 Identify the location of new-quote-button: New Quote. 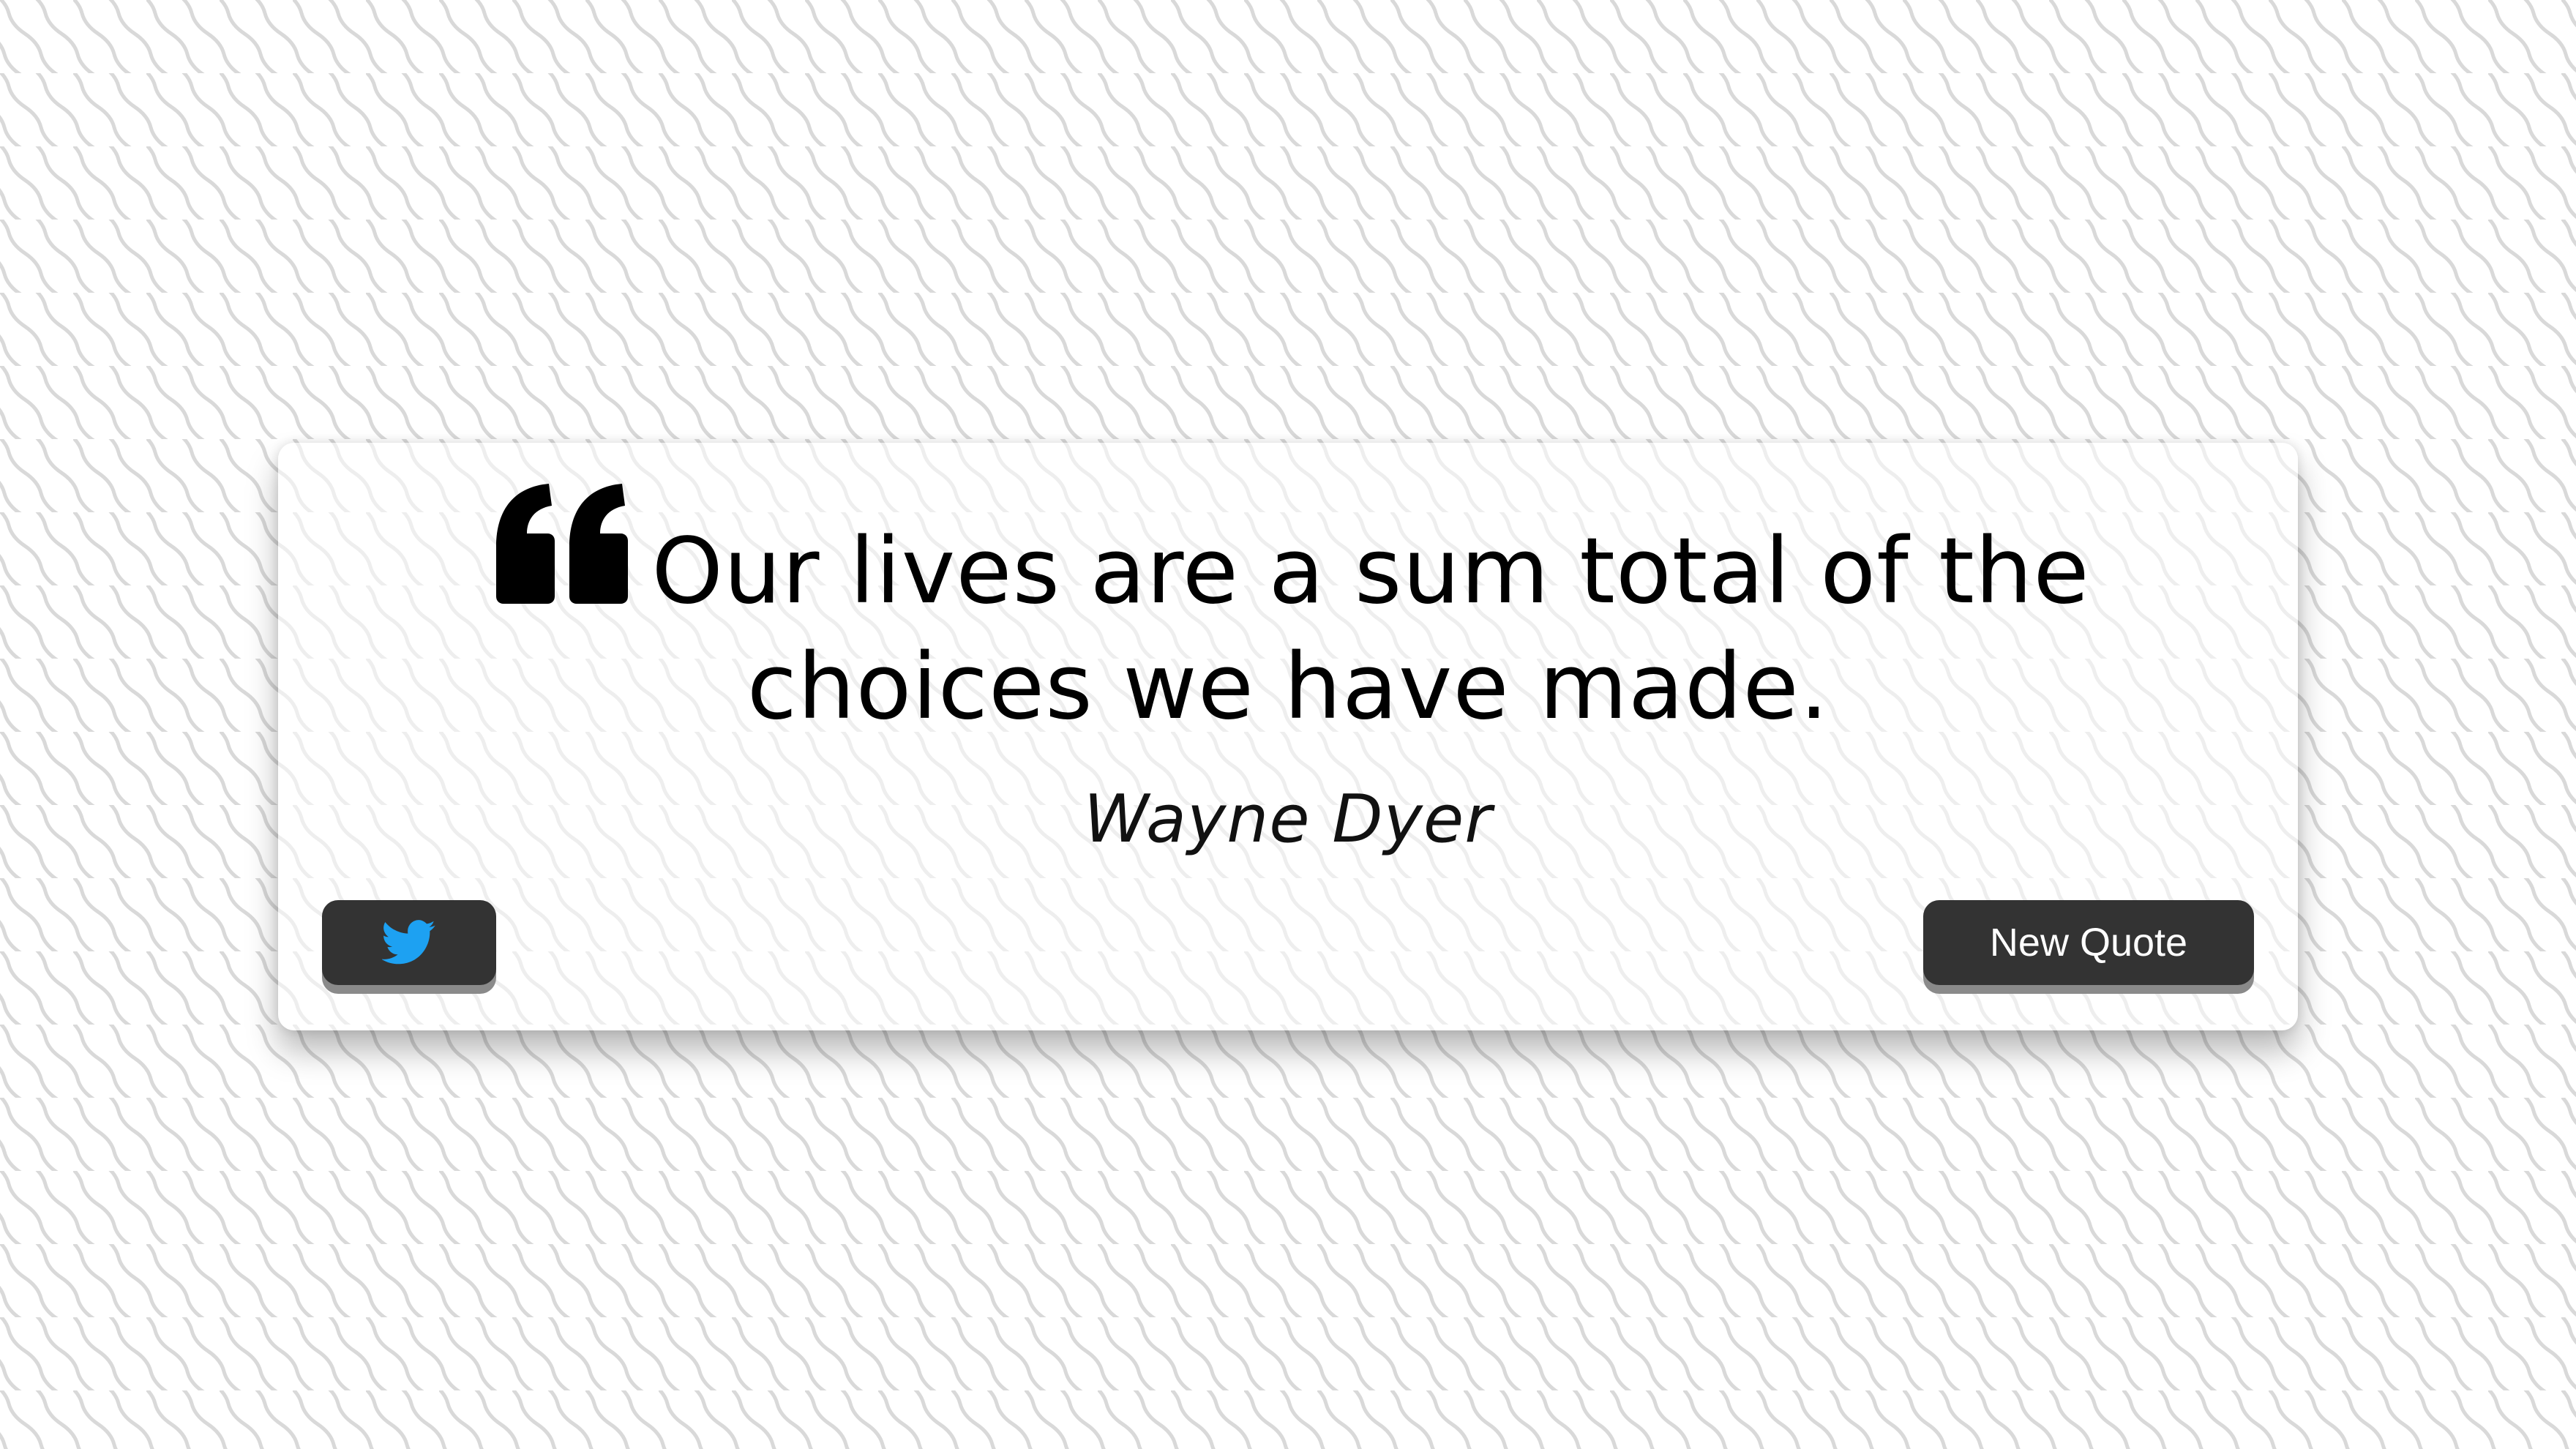
(2088, 942).